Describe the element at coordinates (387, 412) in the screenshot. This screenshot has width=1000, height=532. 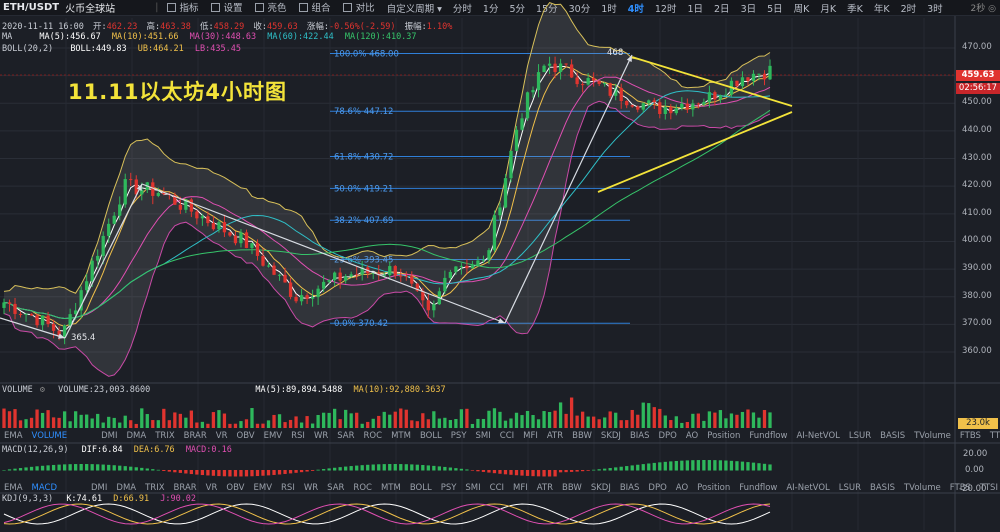
I see `volume-bars` at that location.